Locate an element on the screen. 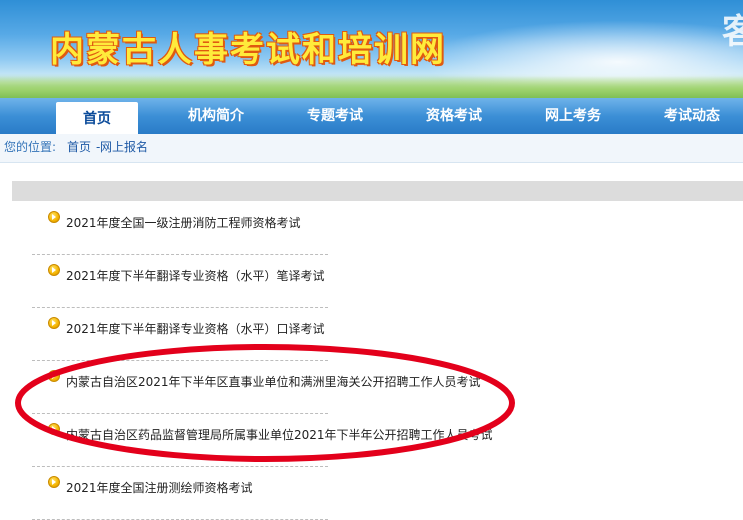 The image size is (743, 520). exam-link: 2021年度下半年翻译专业资格（水平）笔译考试 is located at coordinates (195, 275).